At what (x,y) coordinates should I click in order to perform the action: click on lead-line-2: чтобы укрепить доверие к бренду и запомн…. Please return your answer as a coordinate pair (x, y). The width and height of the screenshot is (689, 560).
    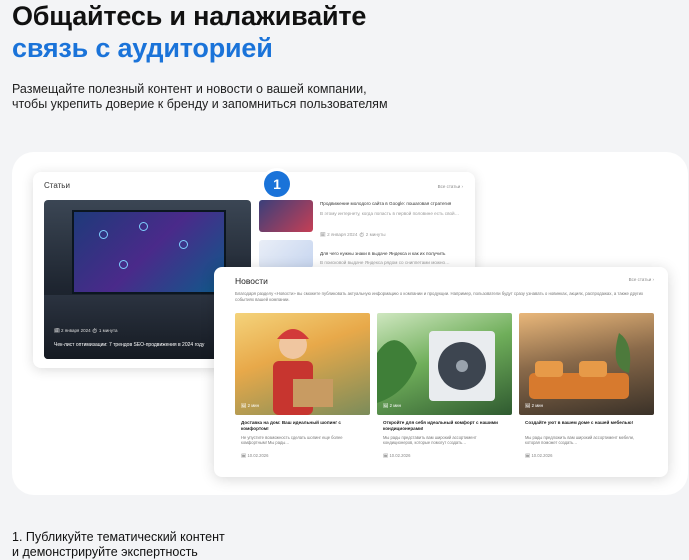
    Looking at the image, I should click on (200, 104).